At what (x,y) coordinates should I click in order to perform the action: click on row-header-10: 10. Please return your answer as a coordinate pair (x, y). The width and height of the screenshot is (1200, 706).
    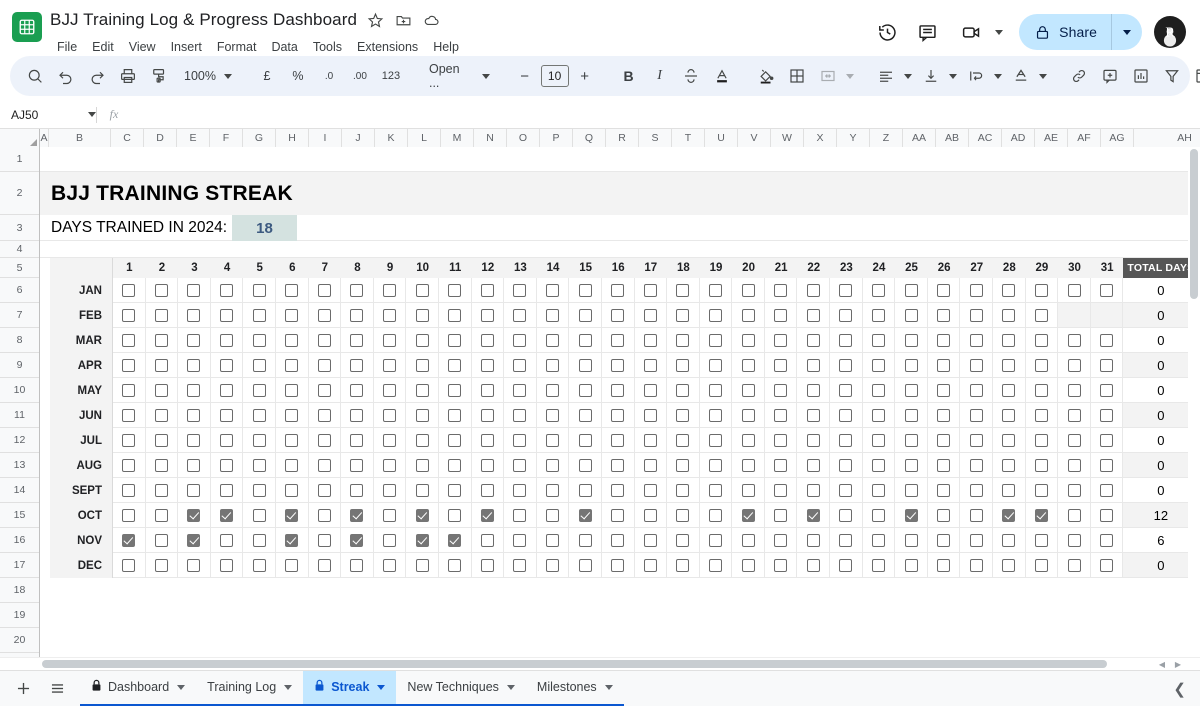
    Looking at the image, I should click on (19, 390).